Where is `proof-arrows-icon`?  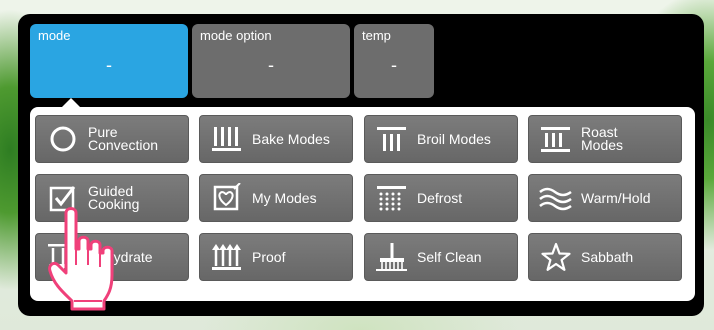
proof-arrows-icon is located at coordinates (227, 257).